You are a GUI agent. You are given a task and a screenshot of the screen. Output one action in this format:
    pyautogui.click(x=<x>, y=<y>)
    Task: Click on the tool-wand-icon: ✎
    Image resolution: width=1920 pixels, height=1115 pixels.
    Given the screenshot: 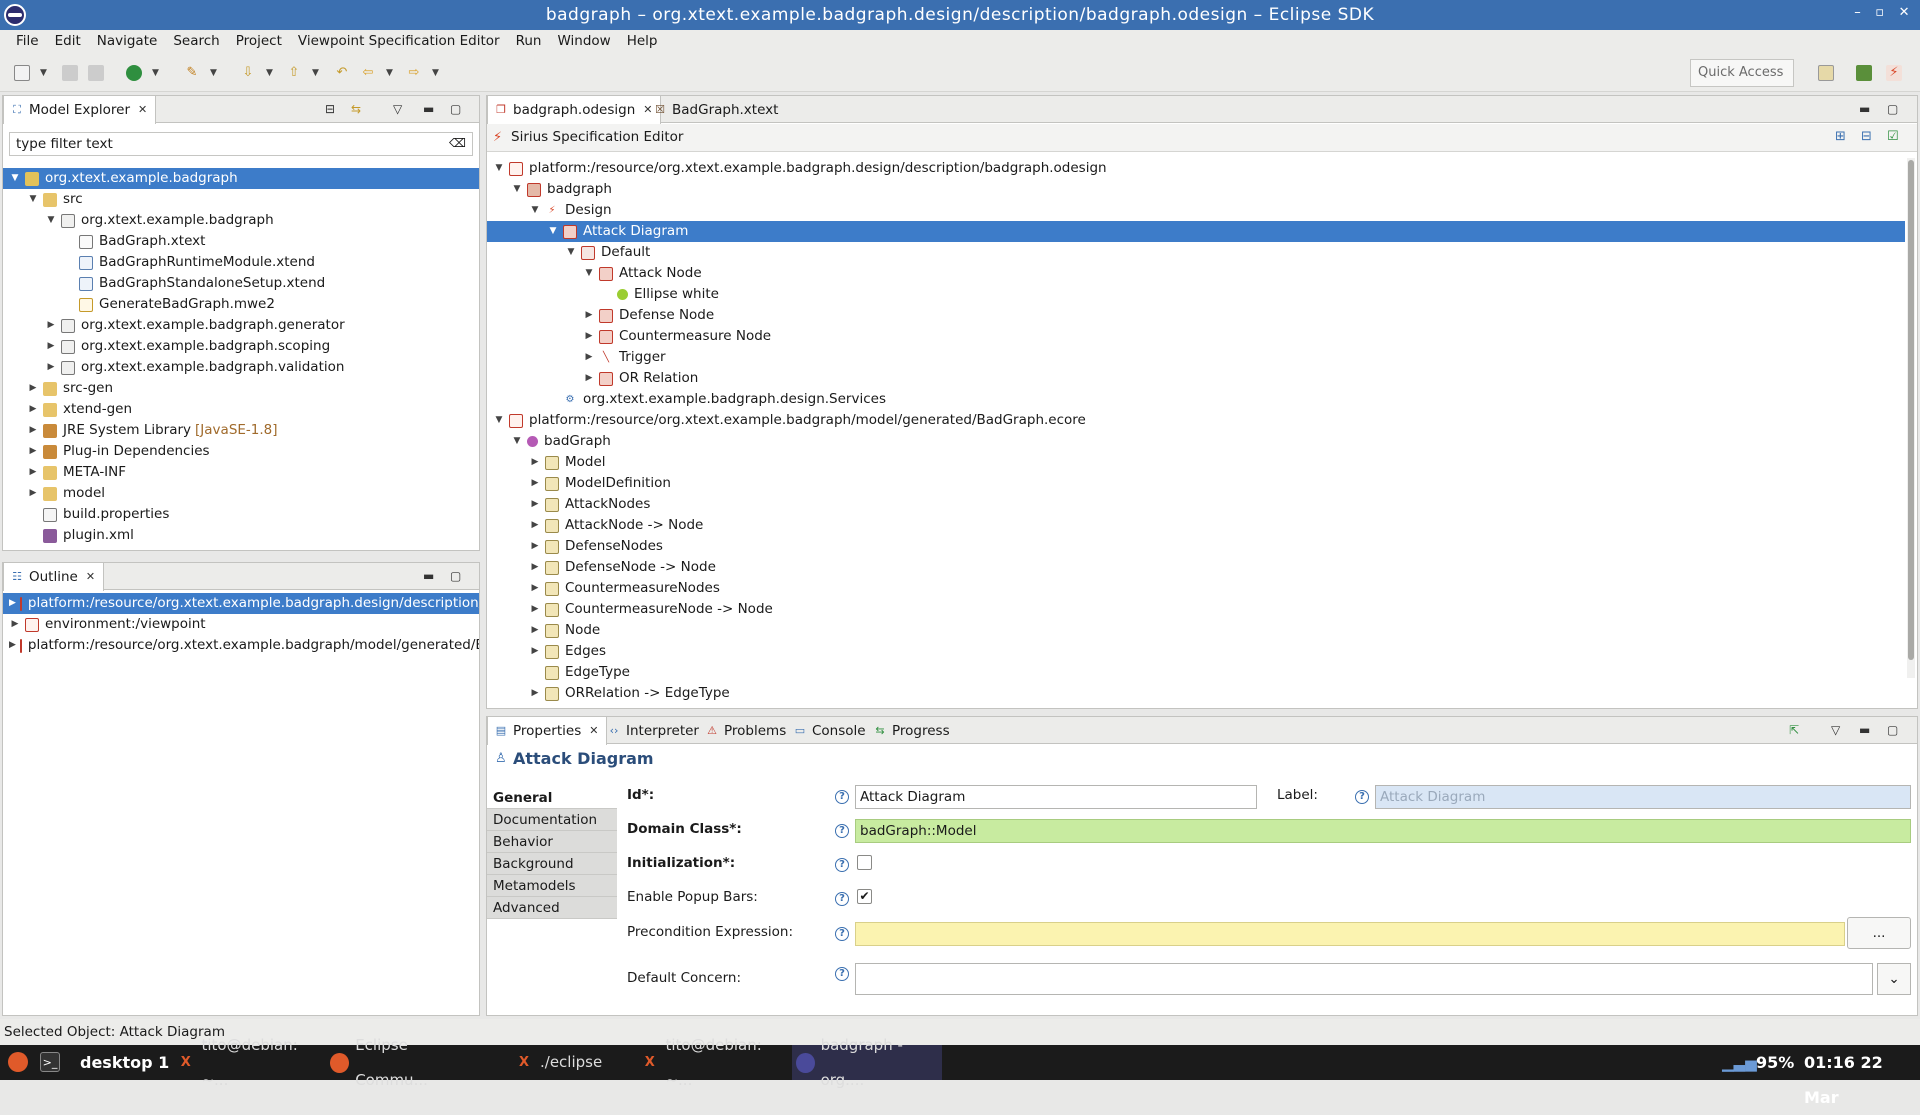 What is the action you would take?
    pyautogui.click(x=192, y=73)
    